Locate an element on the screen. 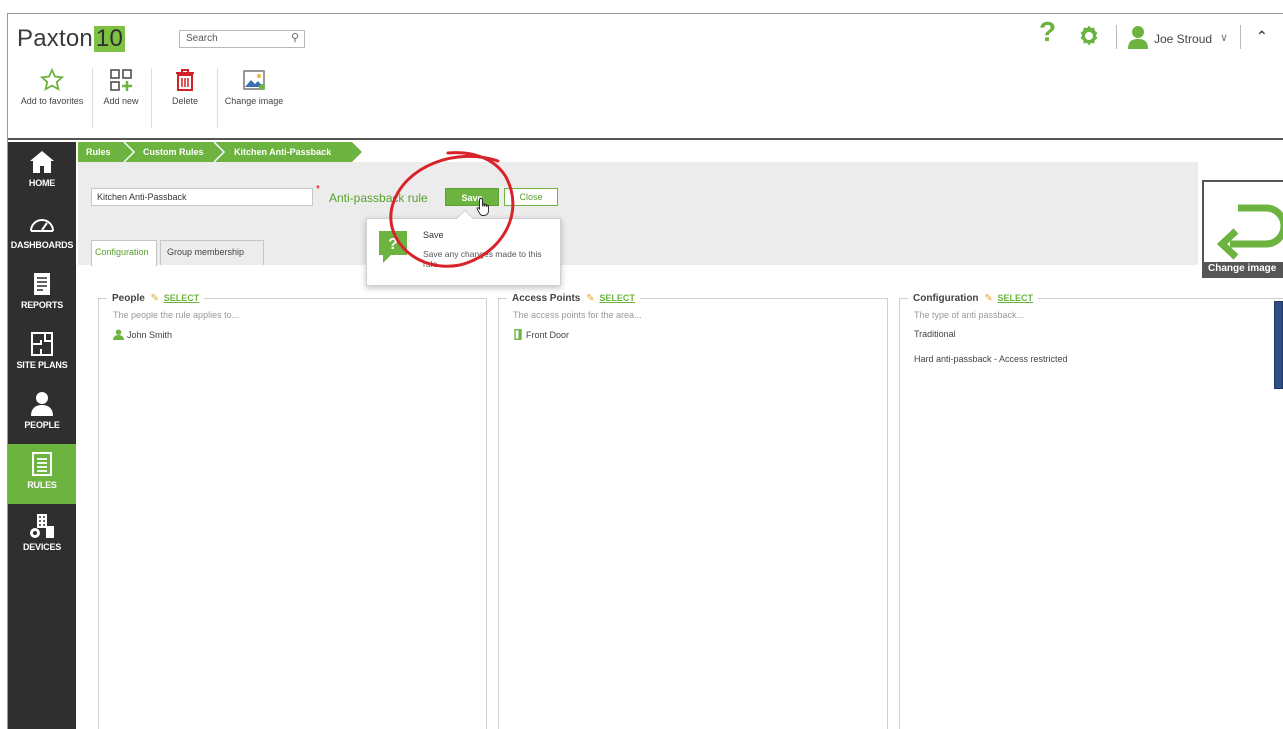  sidebar-item-label: HOME is located at coordinates (42, 183).